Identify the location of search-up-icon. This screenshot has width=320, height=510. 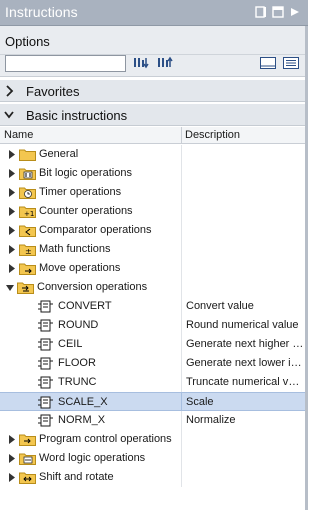
(166, 63).